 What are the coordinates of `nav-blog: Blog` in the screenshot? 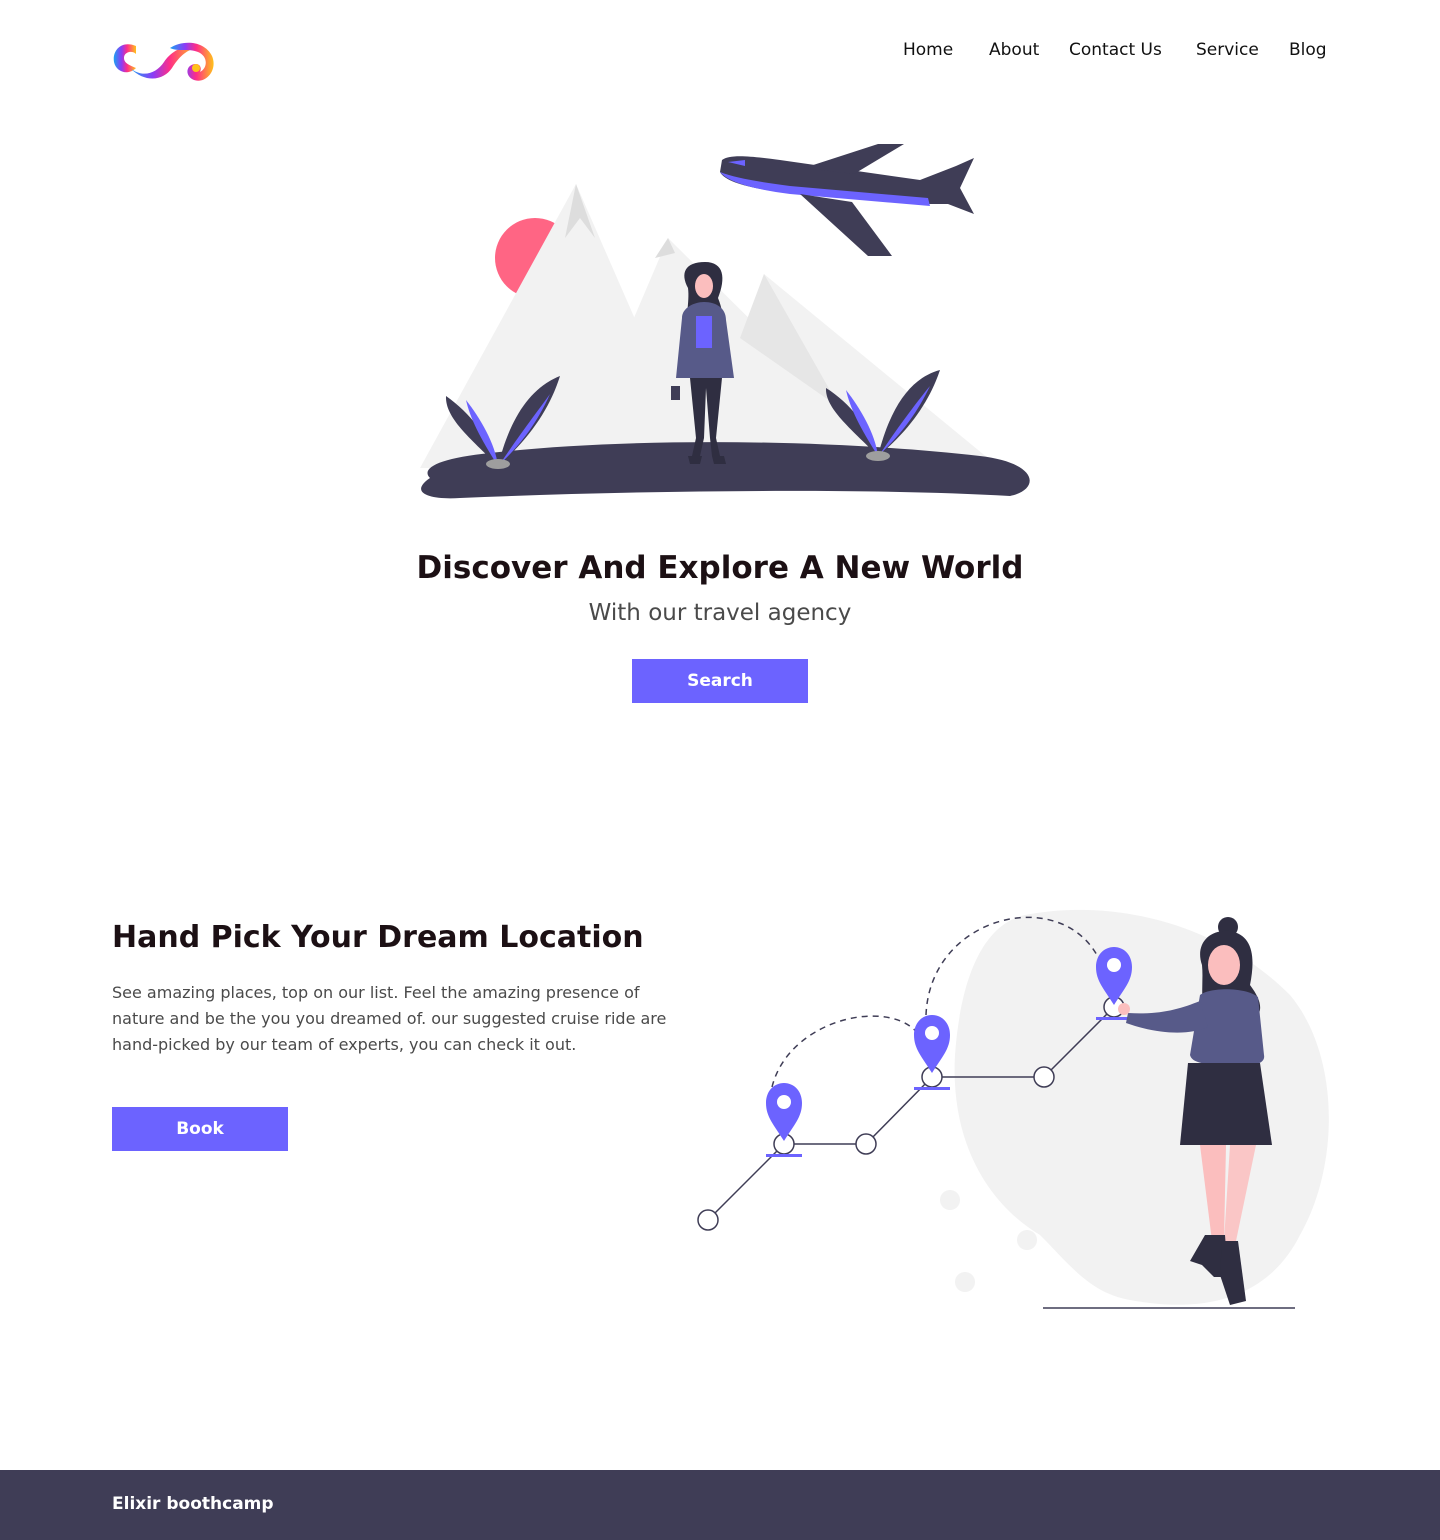 It's located at (1308, 50).